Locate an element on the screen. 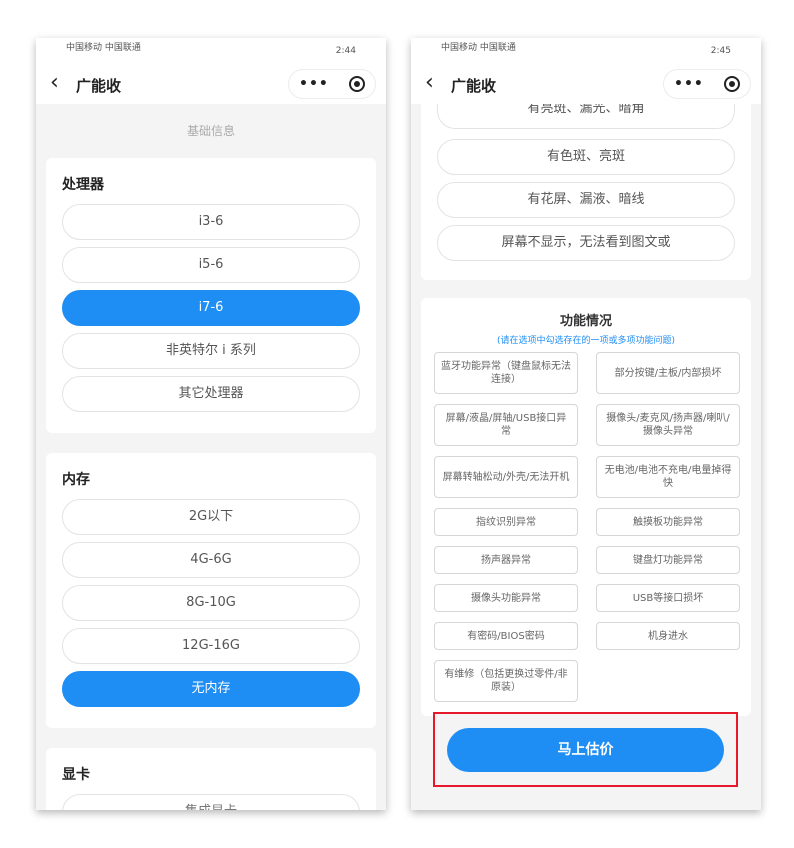 The image size is (794, 848). get-quote-button: 马上估价 is located at coordinates (585, 750).